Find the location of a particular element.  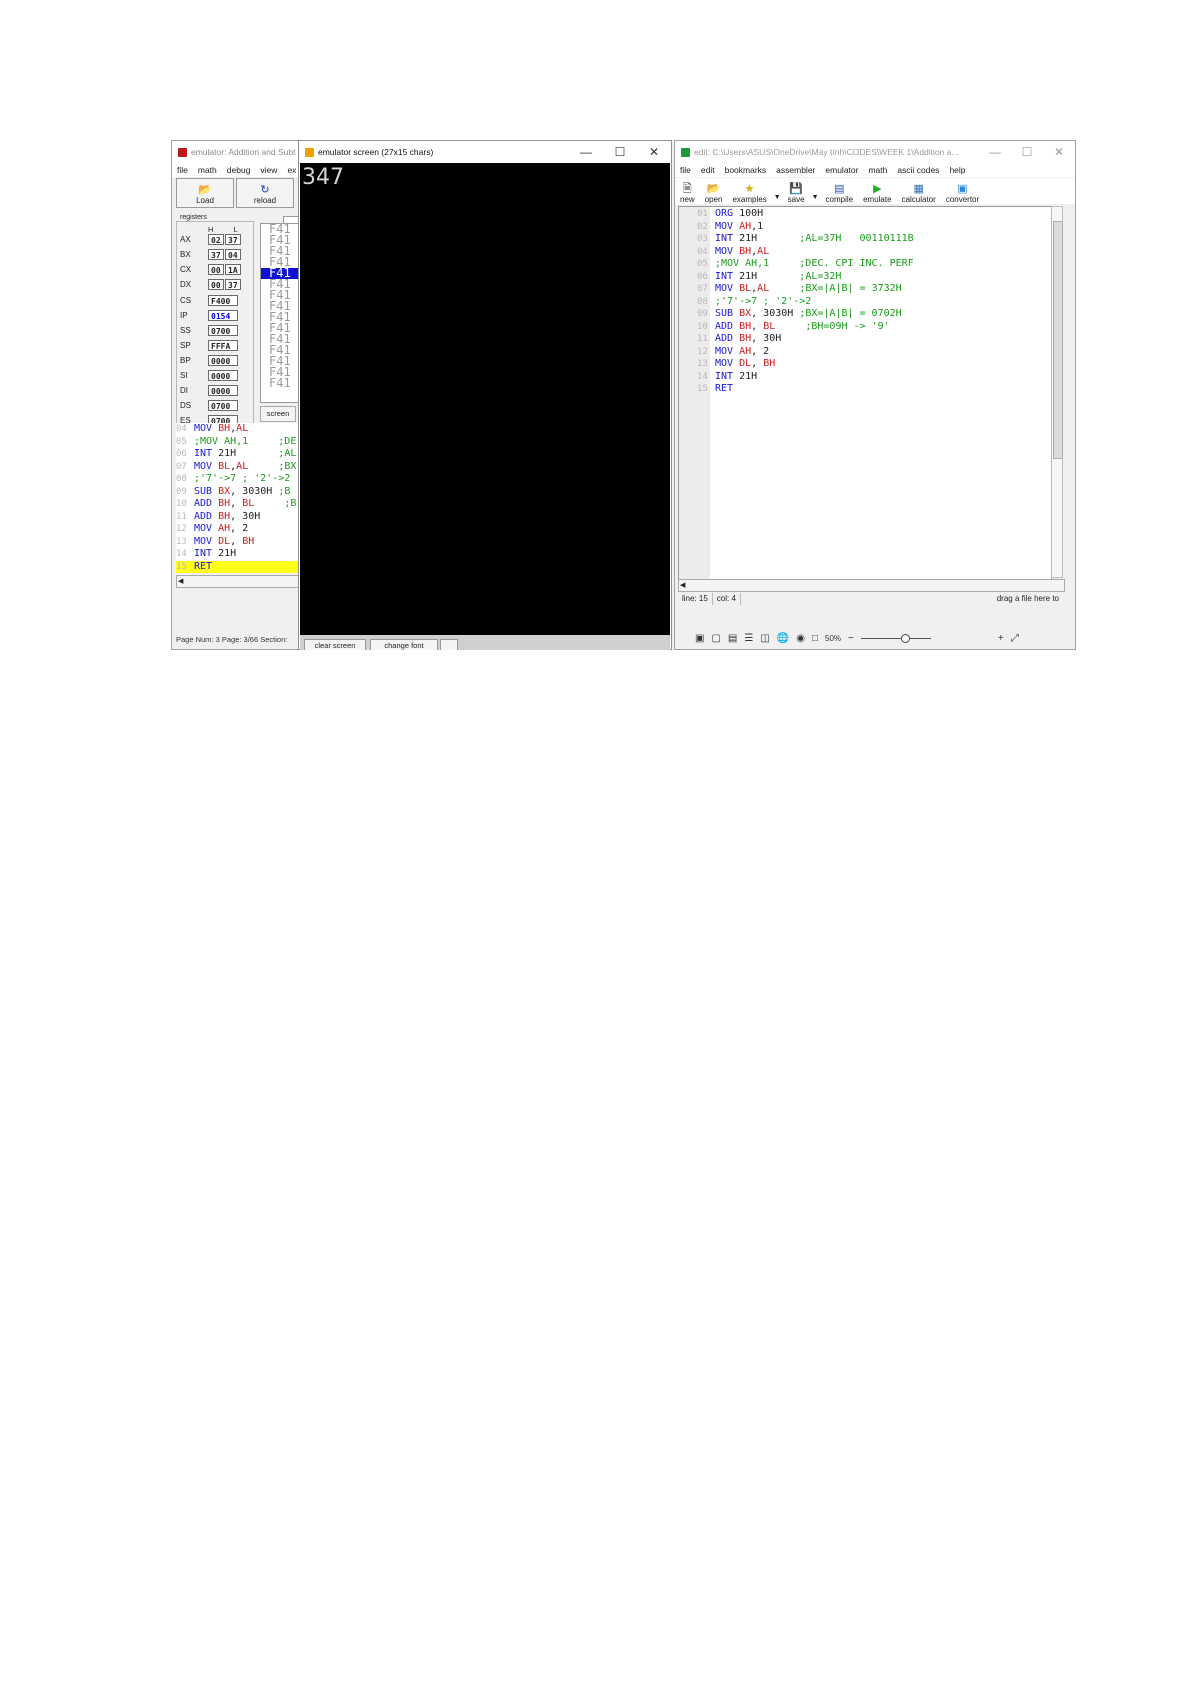

zoom-slider-thumb is located at coordinates (905, 638).